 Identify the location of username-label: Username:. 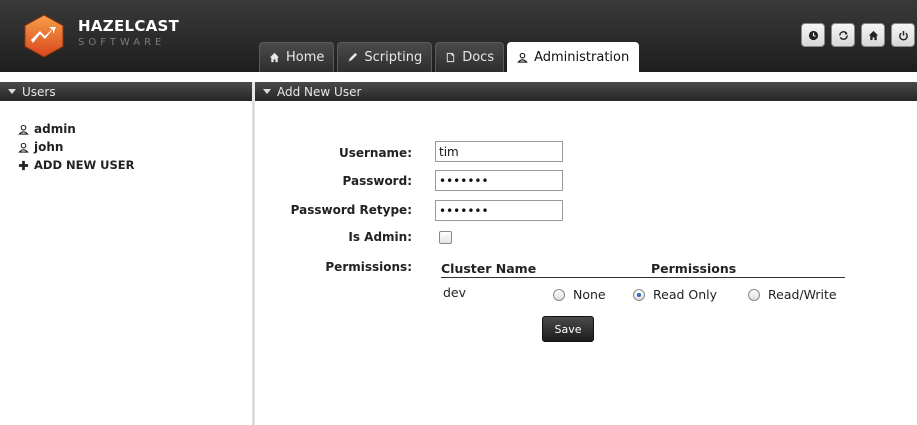
(375, 153).